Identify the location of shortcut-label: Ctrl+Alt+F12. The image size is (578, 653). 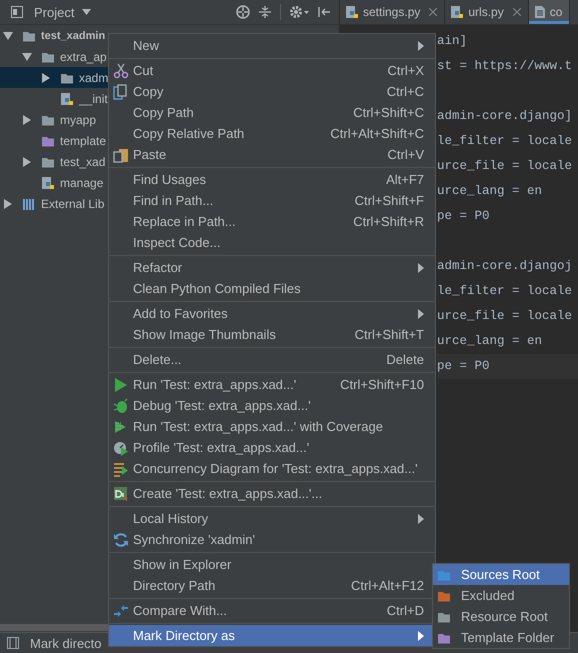
(387, 585).